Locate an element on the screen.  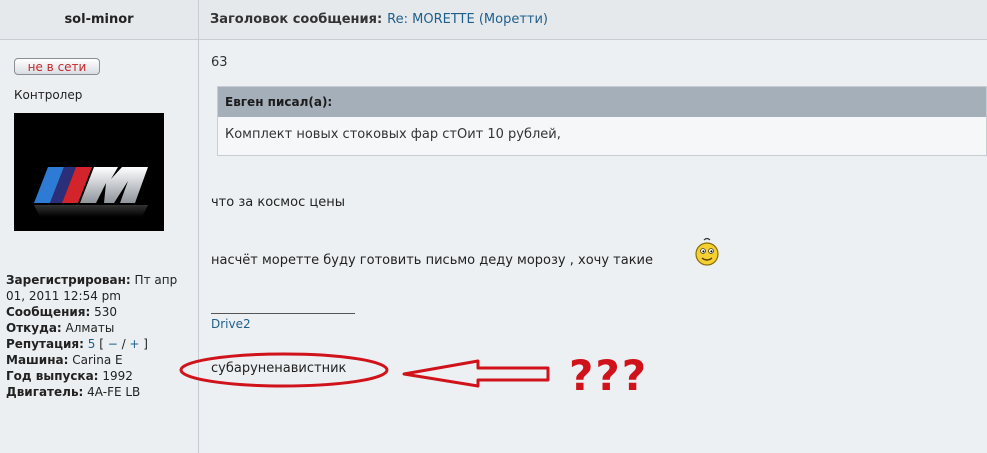
subject-label: Заголовок сообщения: is located at coordinates (296, 19).